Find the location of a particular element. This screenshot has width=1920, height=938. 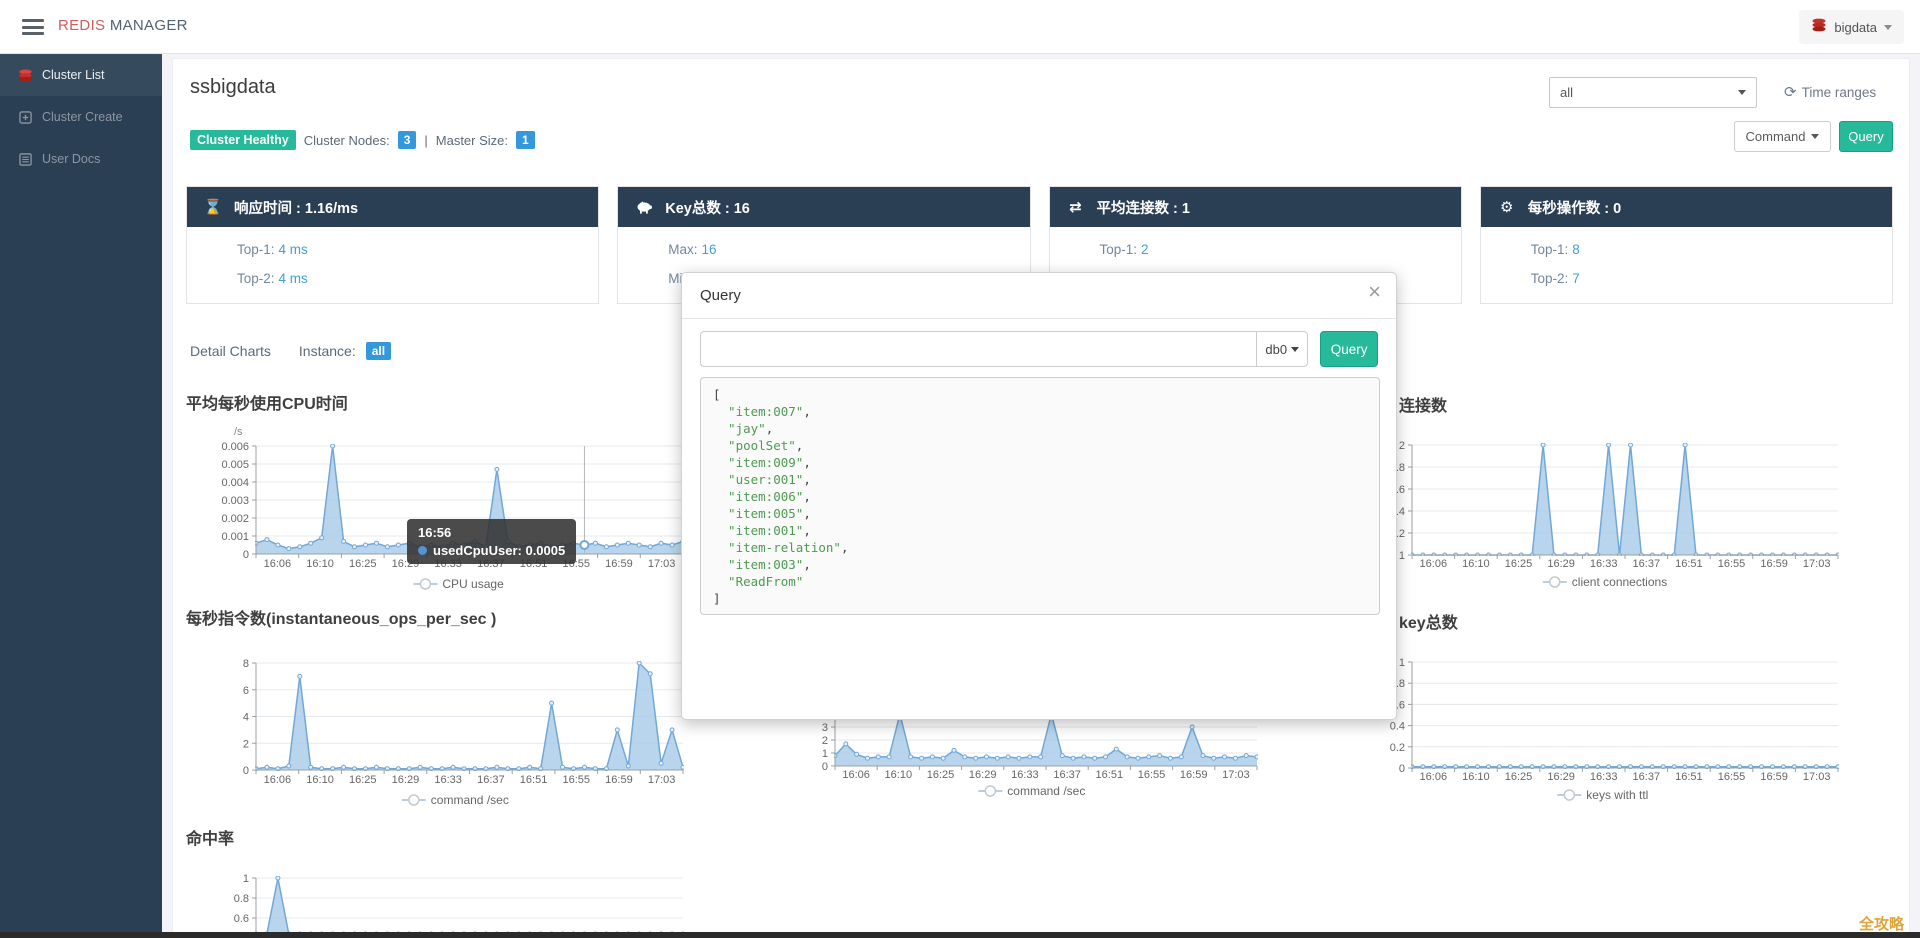

stat-card-ops-per-sec: ⚙ 每秒操作数 : 0 Top-1: 8 Top-2: 7 is located at coordinates (1686, 245).